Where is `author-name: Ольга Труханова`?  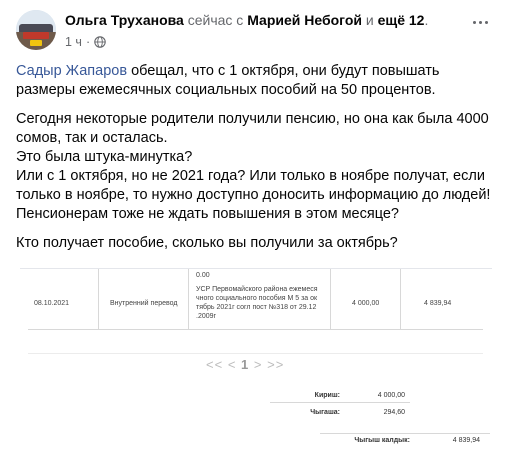
author-name: Ольга Труханова is located at coordinates (124, 20).